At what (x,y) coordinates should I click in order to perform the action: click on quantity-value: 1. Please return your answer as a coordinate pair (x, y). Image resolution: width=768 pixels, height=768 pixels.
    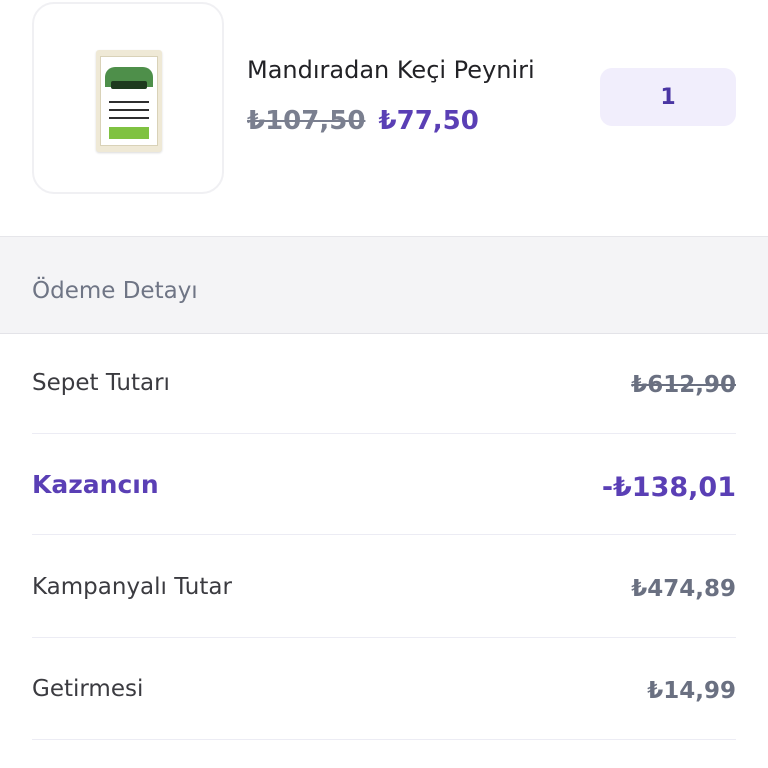
    Looking at the image, I should click on (668, 97).